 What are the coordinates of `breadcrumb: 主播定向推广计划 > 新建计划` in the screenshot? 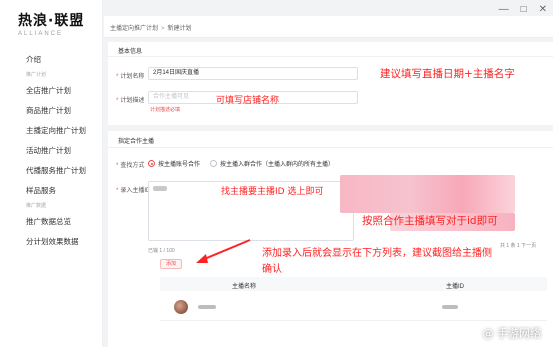 It's located at (151, 27).